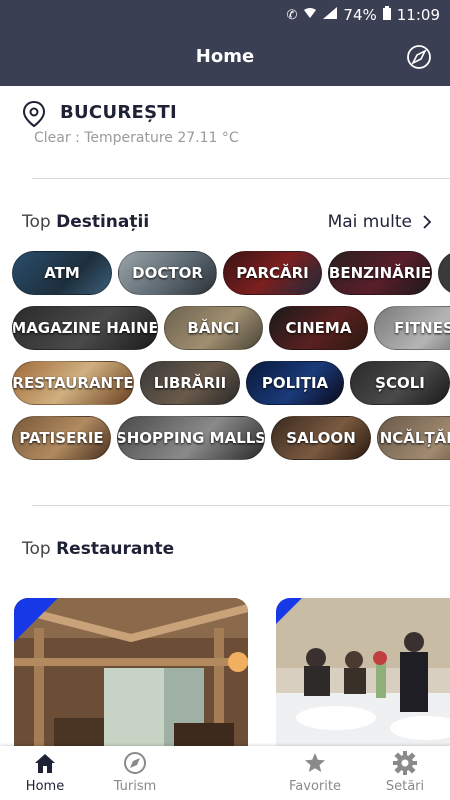 This screenshot has height=800, width=450. What do you see at coordinates (86, 222) in the screenshot?
I see `destinations-title: Top Destinații` at bounding box center [86, 222].